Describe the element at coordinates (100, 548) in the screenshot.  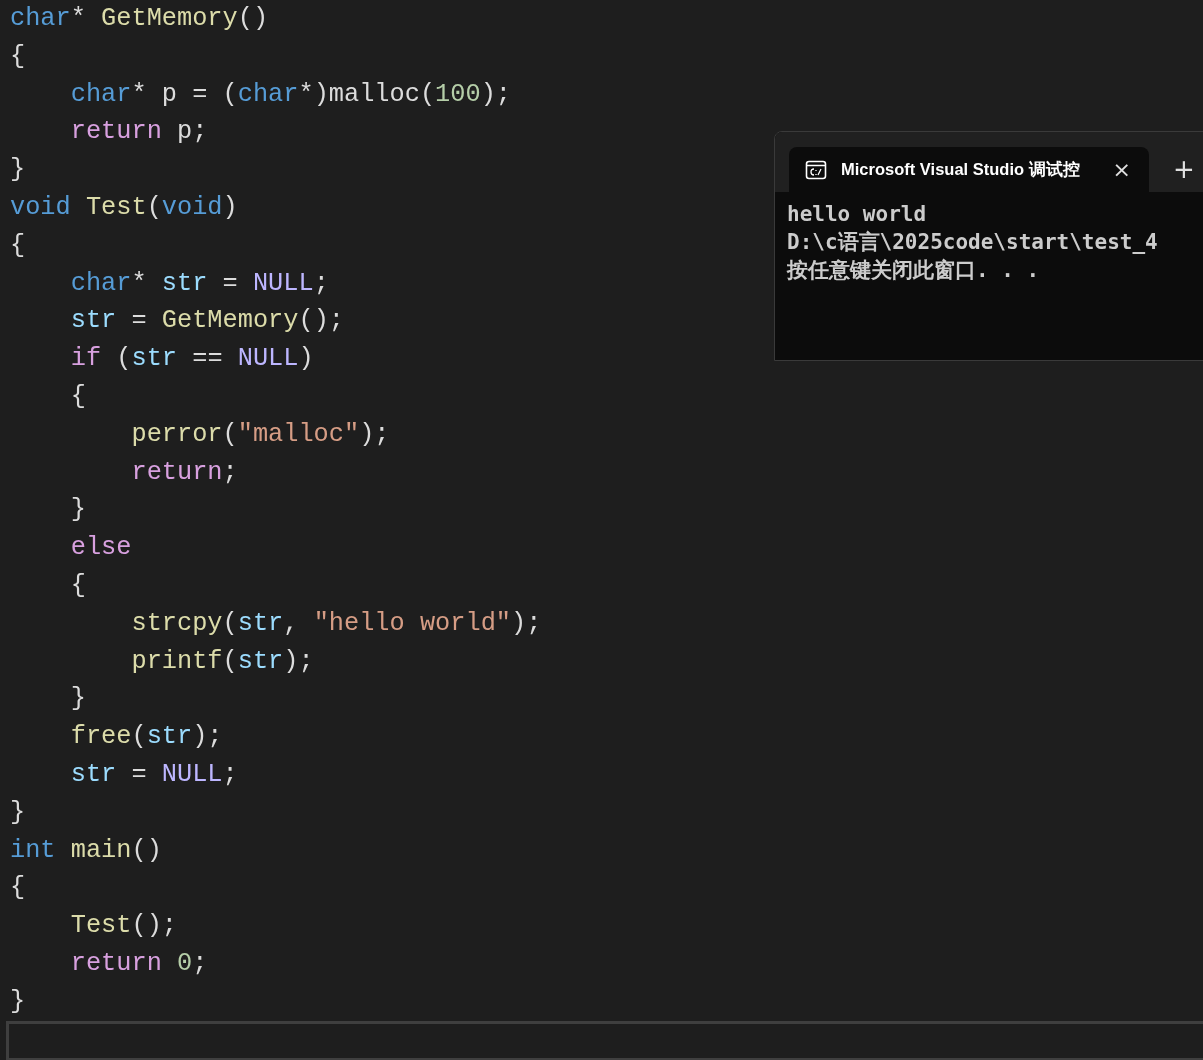
I see `code-line: else` at that location.